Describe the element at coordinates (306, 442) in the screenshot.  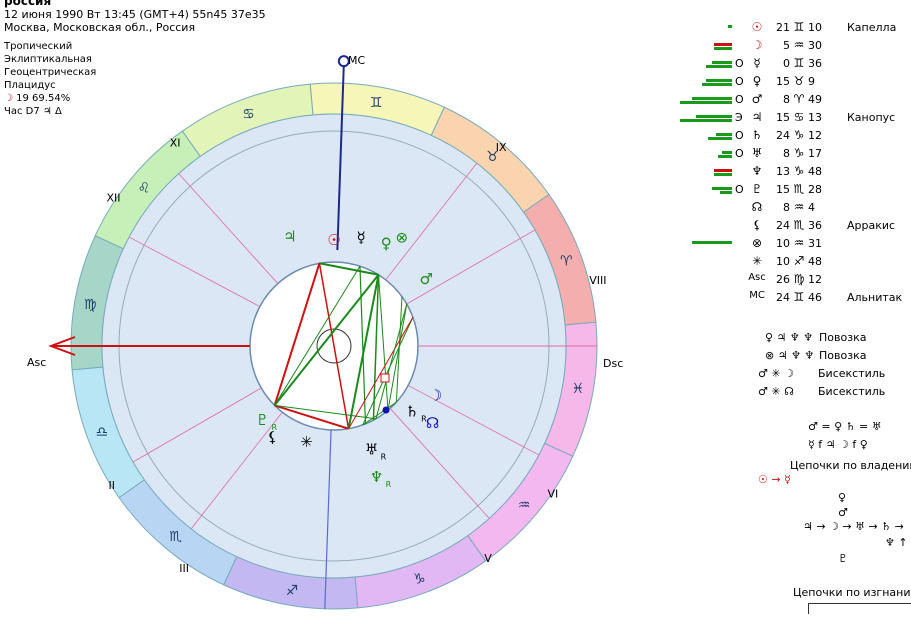
I see `planet-glyph: ✳` at that location.